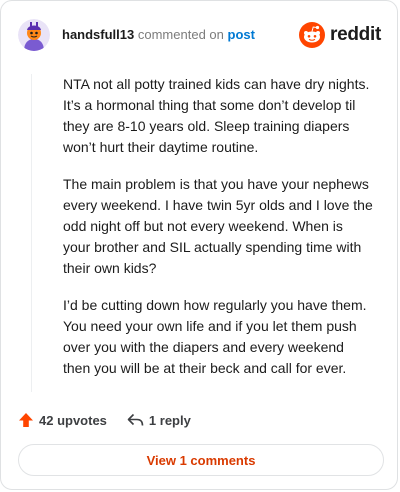  I want to click on comment-actions: 42 upvotes 1 reply, so click(104, 420).